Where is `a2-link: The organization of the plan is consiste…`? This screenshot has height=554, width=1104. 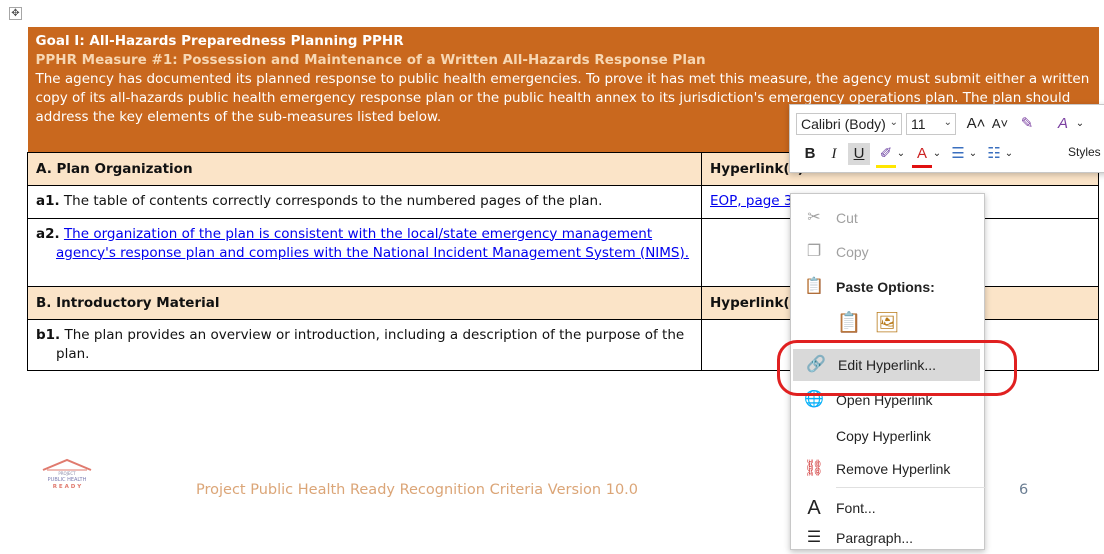 a2-link: The organization of the plan is consiste… is located at coordinates (372, 243).